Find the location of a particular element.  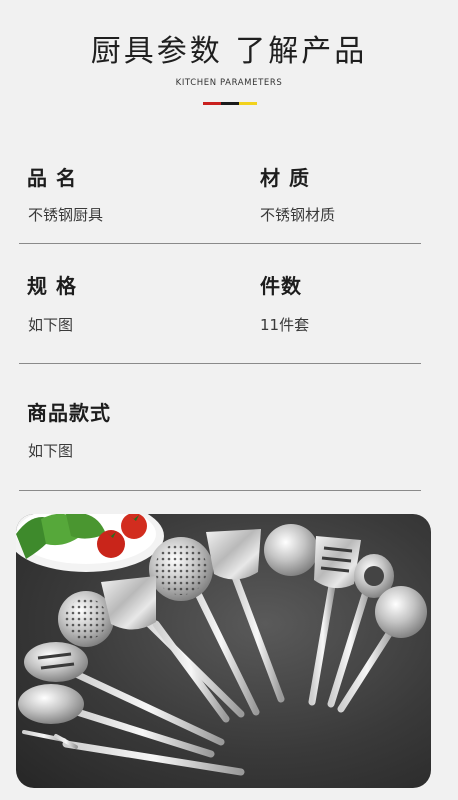

accent-yellow is located at coordinates (248, 103).